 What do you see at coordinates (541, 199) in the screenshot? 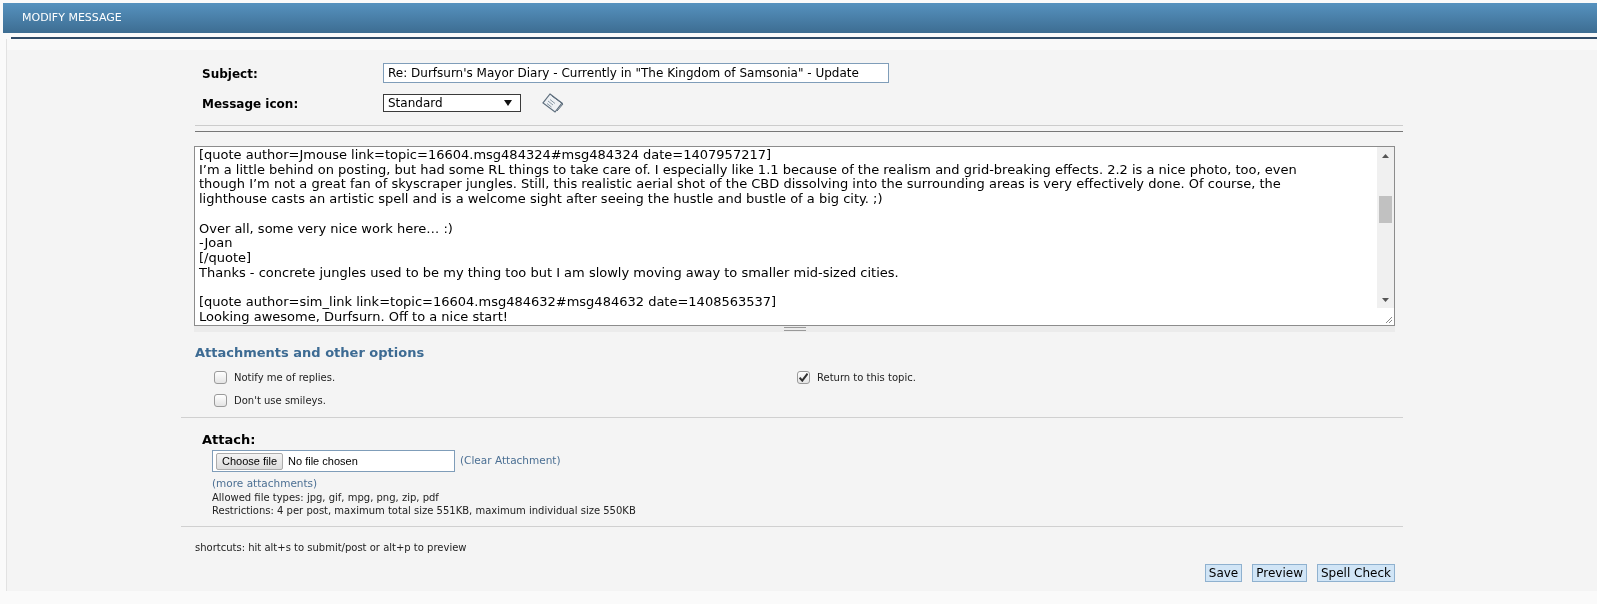
I see `text-line: lighthouse casts an artistic spell and is a welcome sight after seeing the hustle and bustle of a big city. ;)` at bounding box center [541, 199].